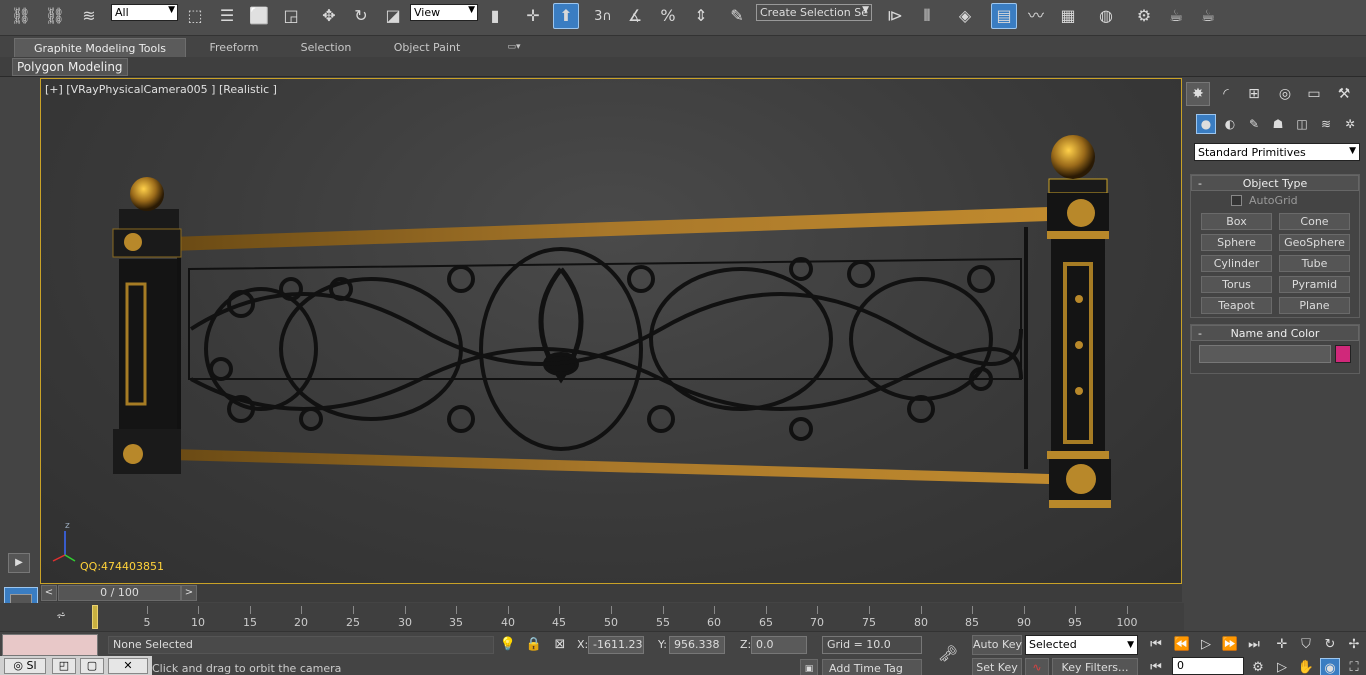 This screenshot has height=675, width=1366. I want to click on goto-end-icon: ⏭, so click(1254, 645).